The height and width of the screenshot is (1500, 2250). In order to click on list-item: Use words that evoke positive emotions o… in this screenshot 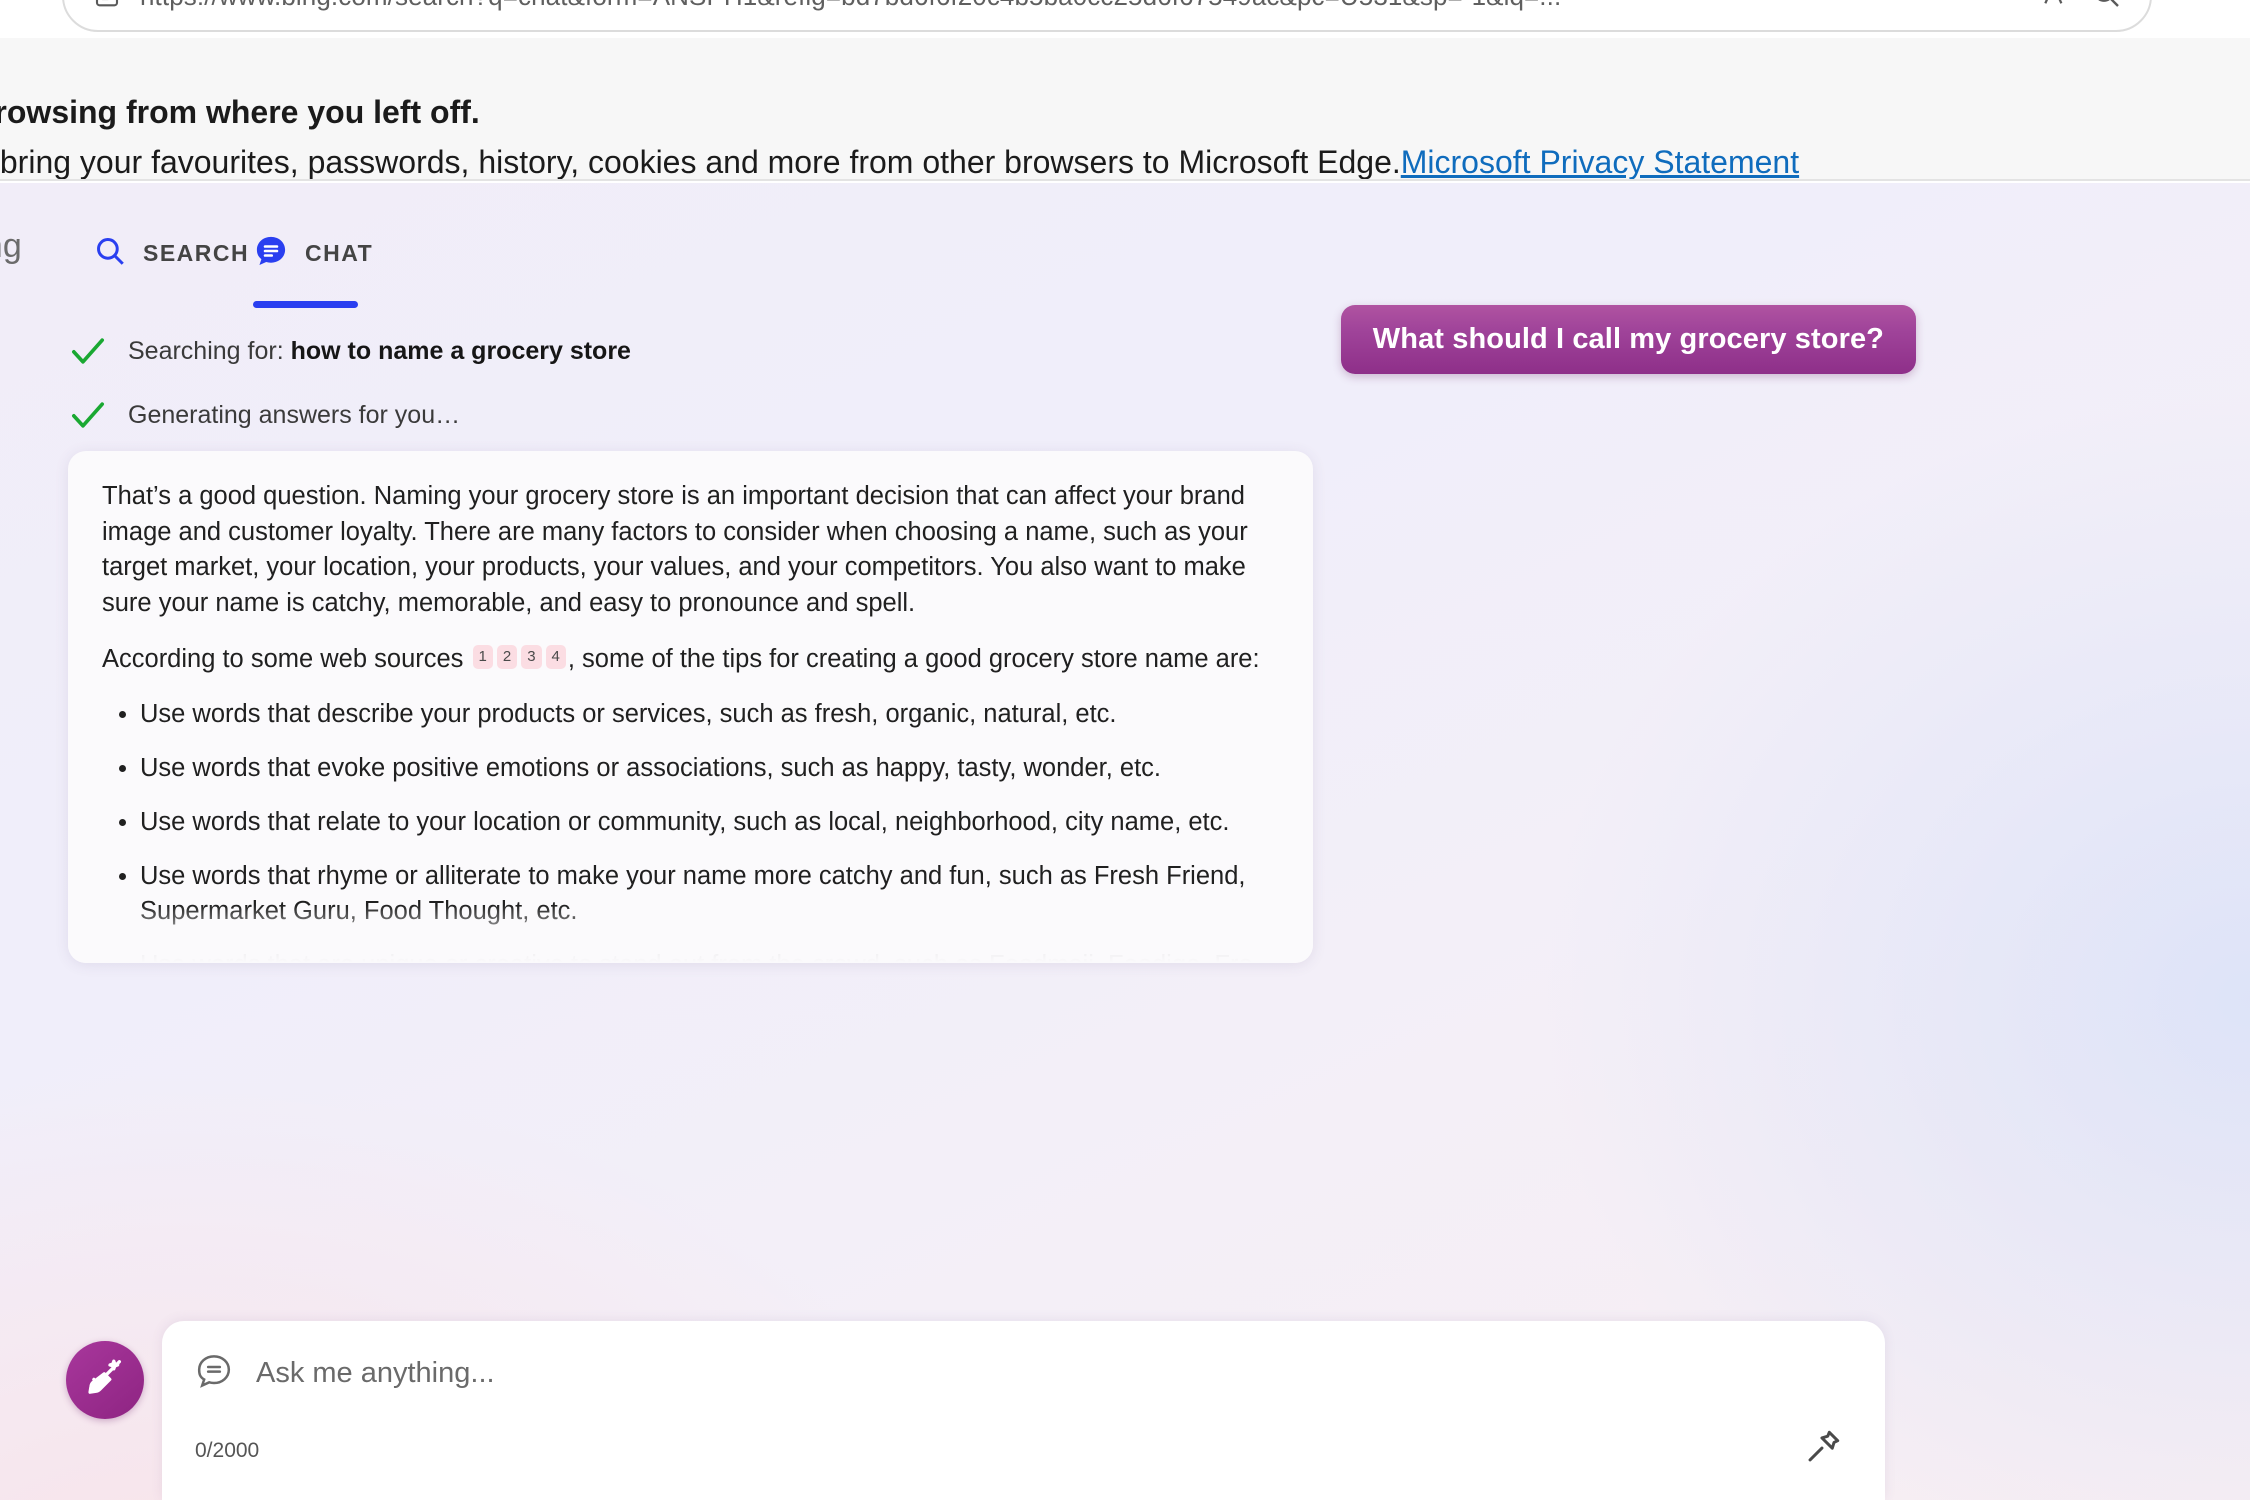, I will do `click(709, 769)`.